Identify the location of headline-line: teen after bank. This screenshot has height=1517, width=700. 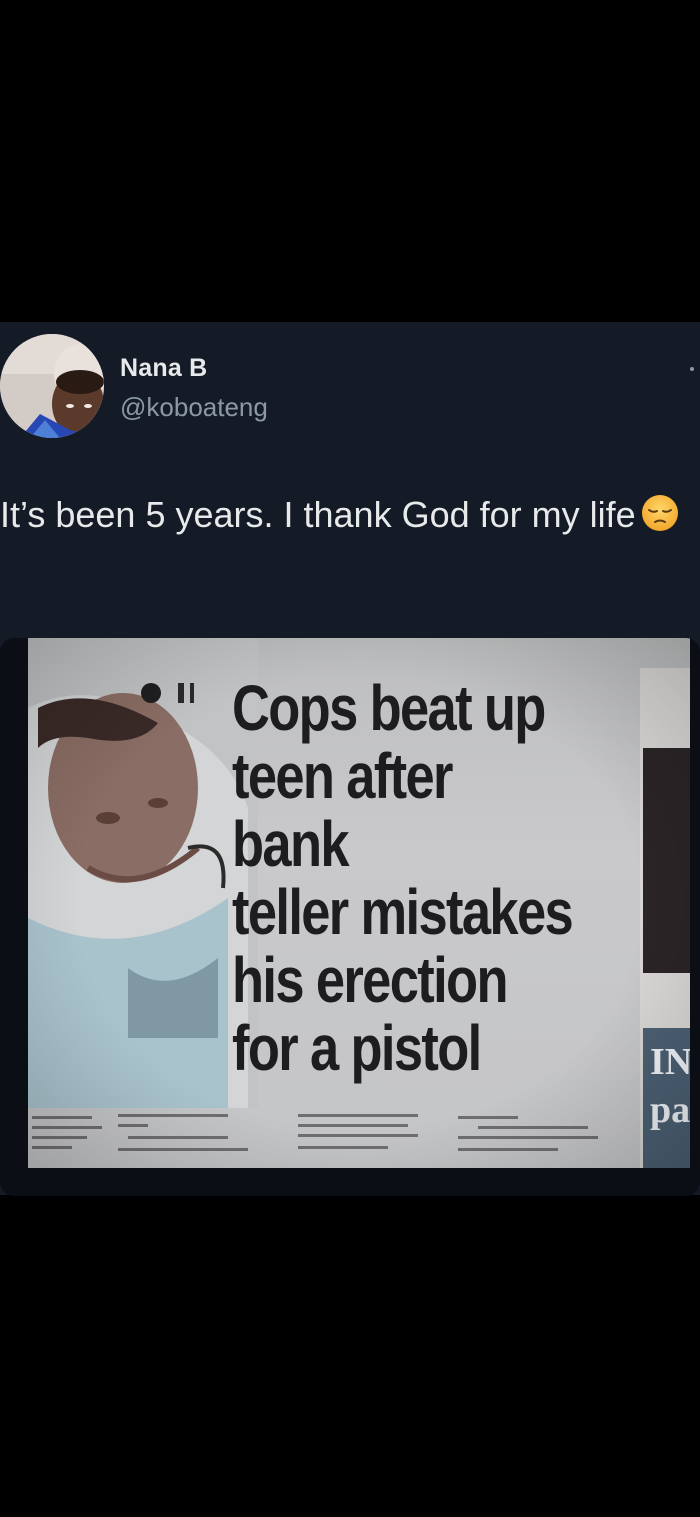
(342, 810).